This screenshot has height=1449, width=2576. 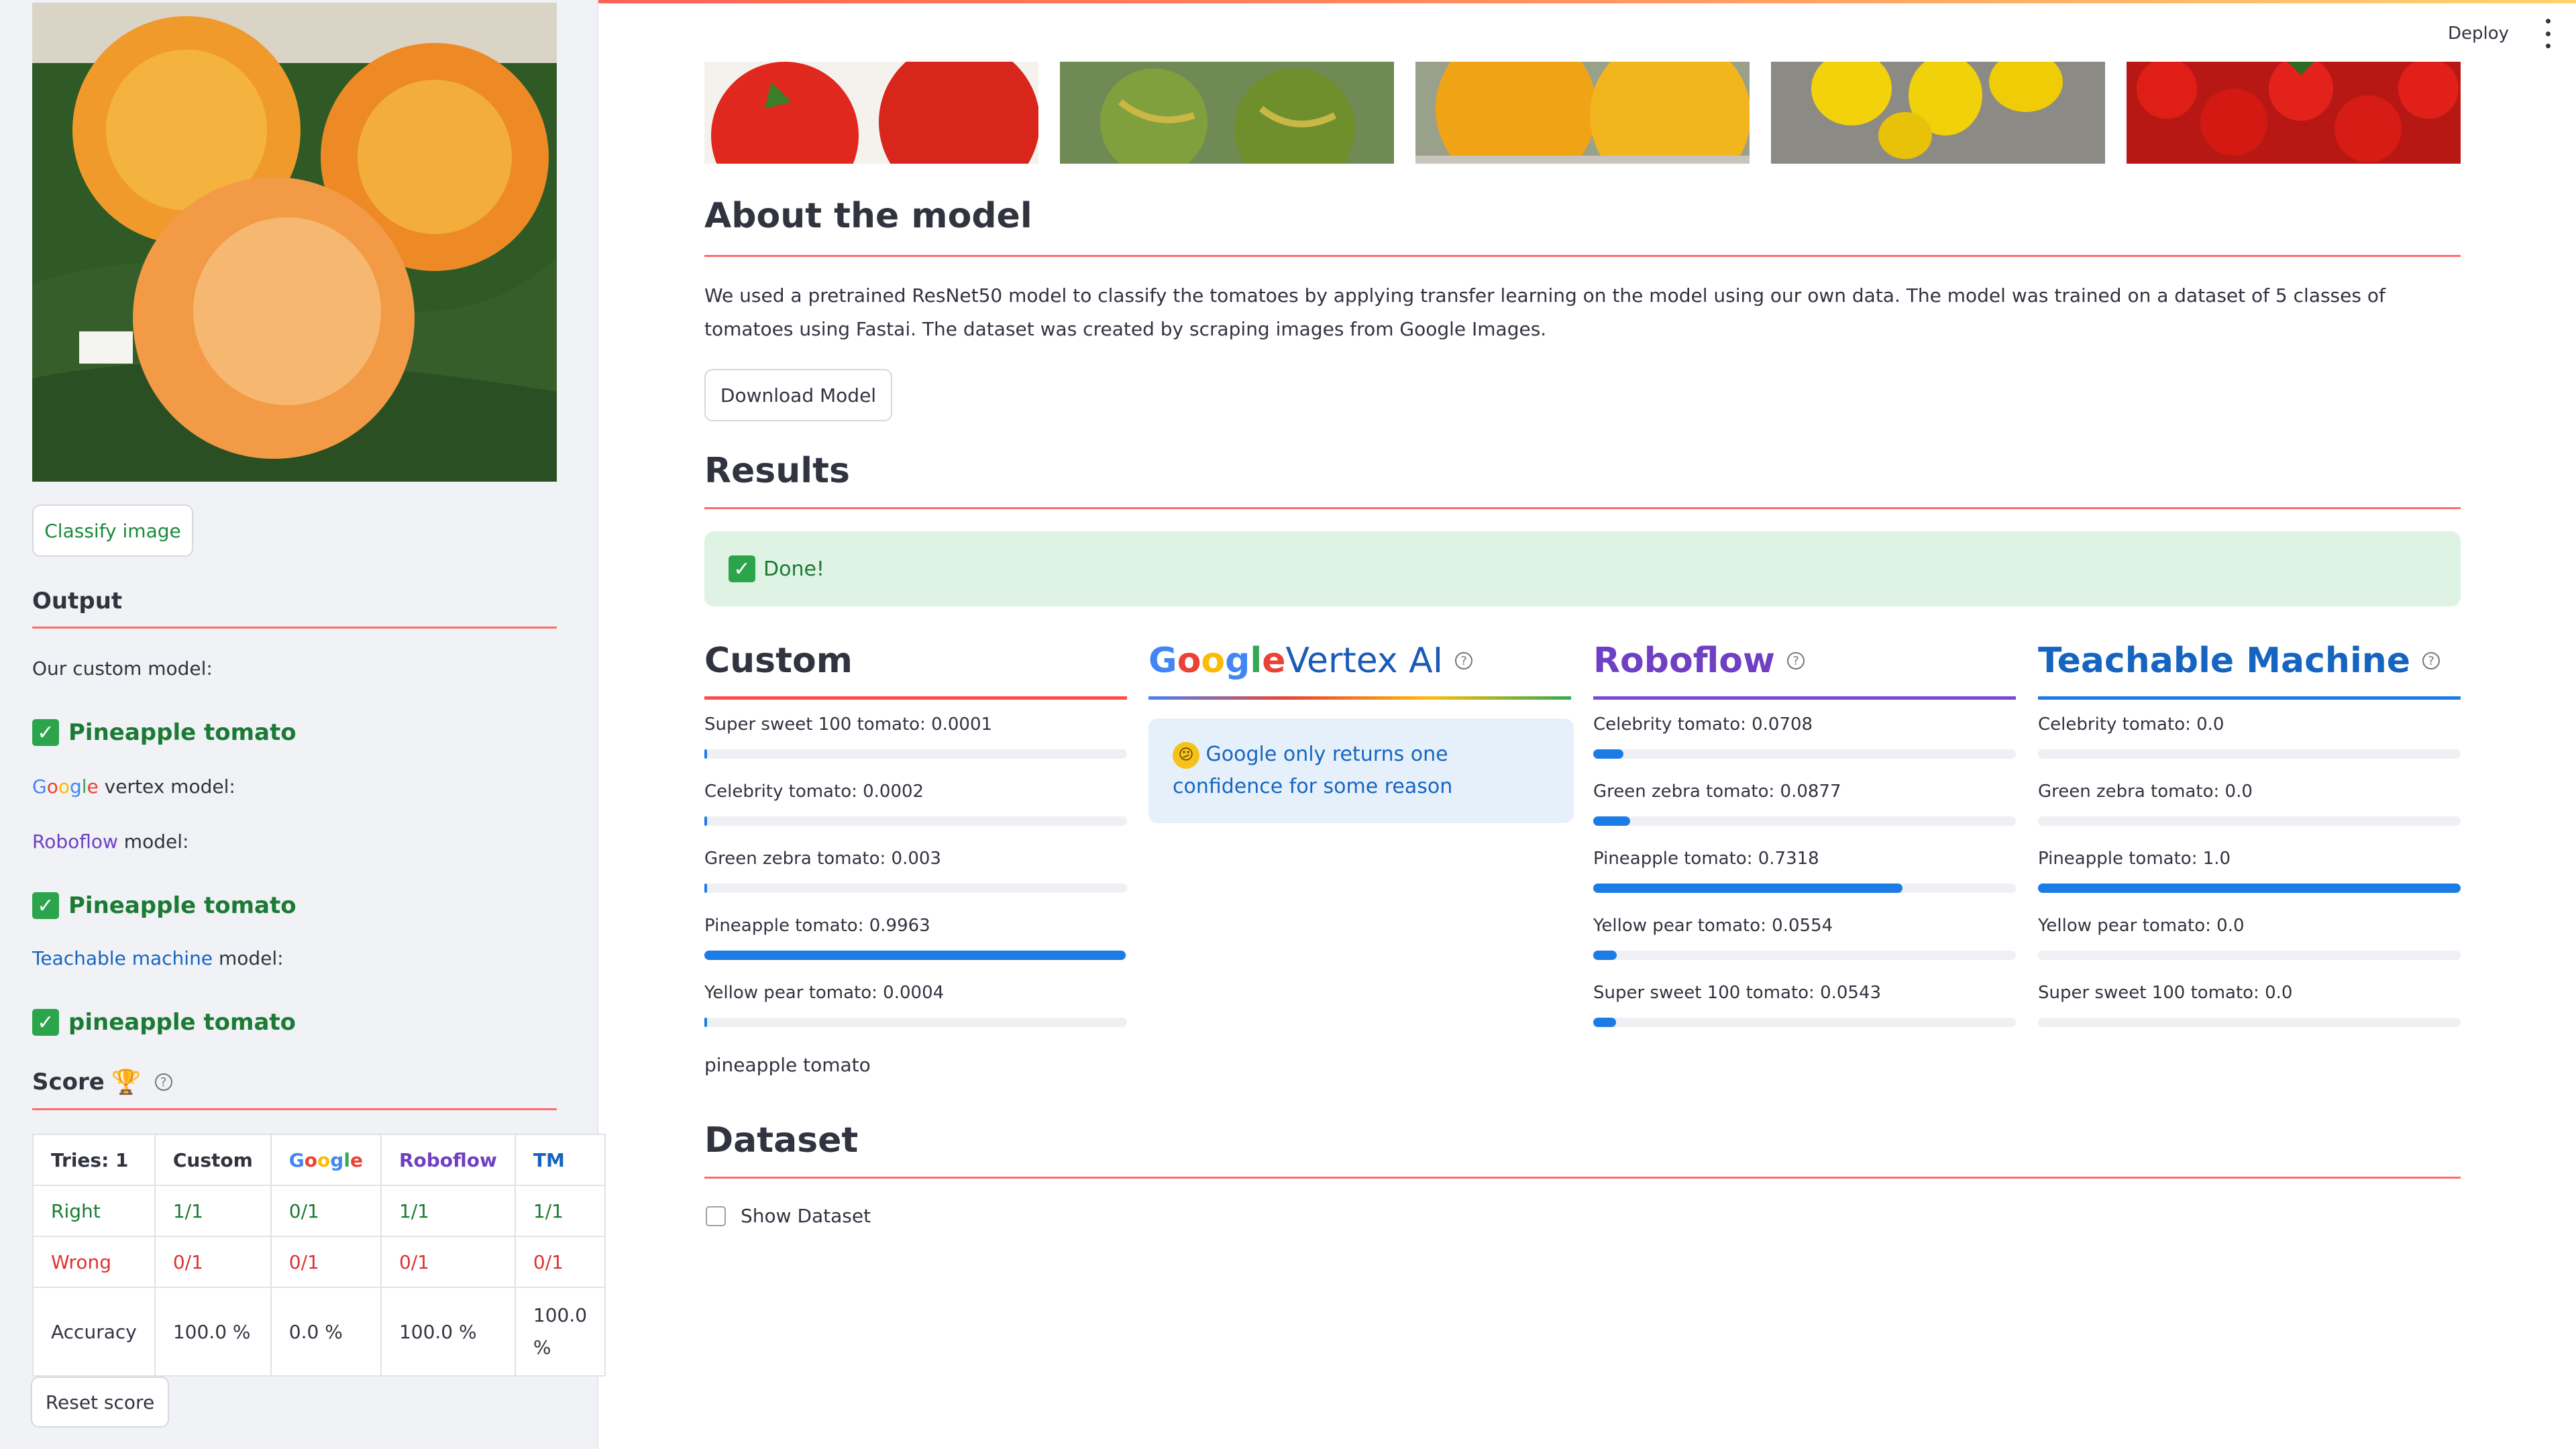 I want to click on dataset-title: Dataset, so click(x=781, y=1140).